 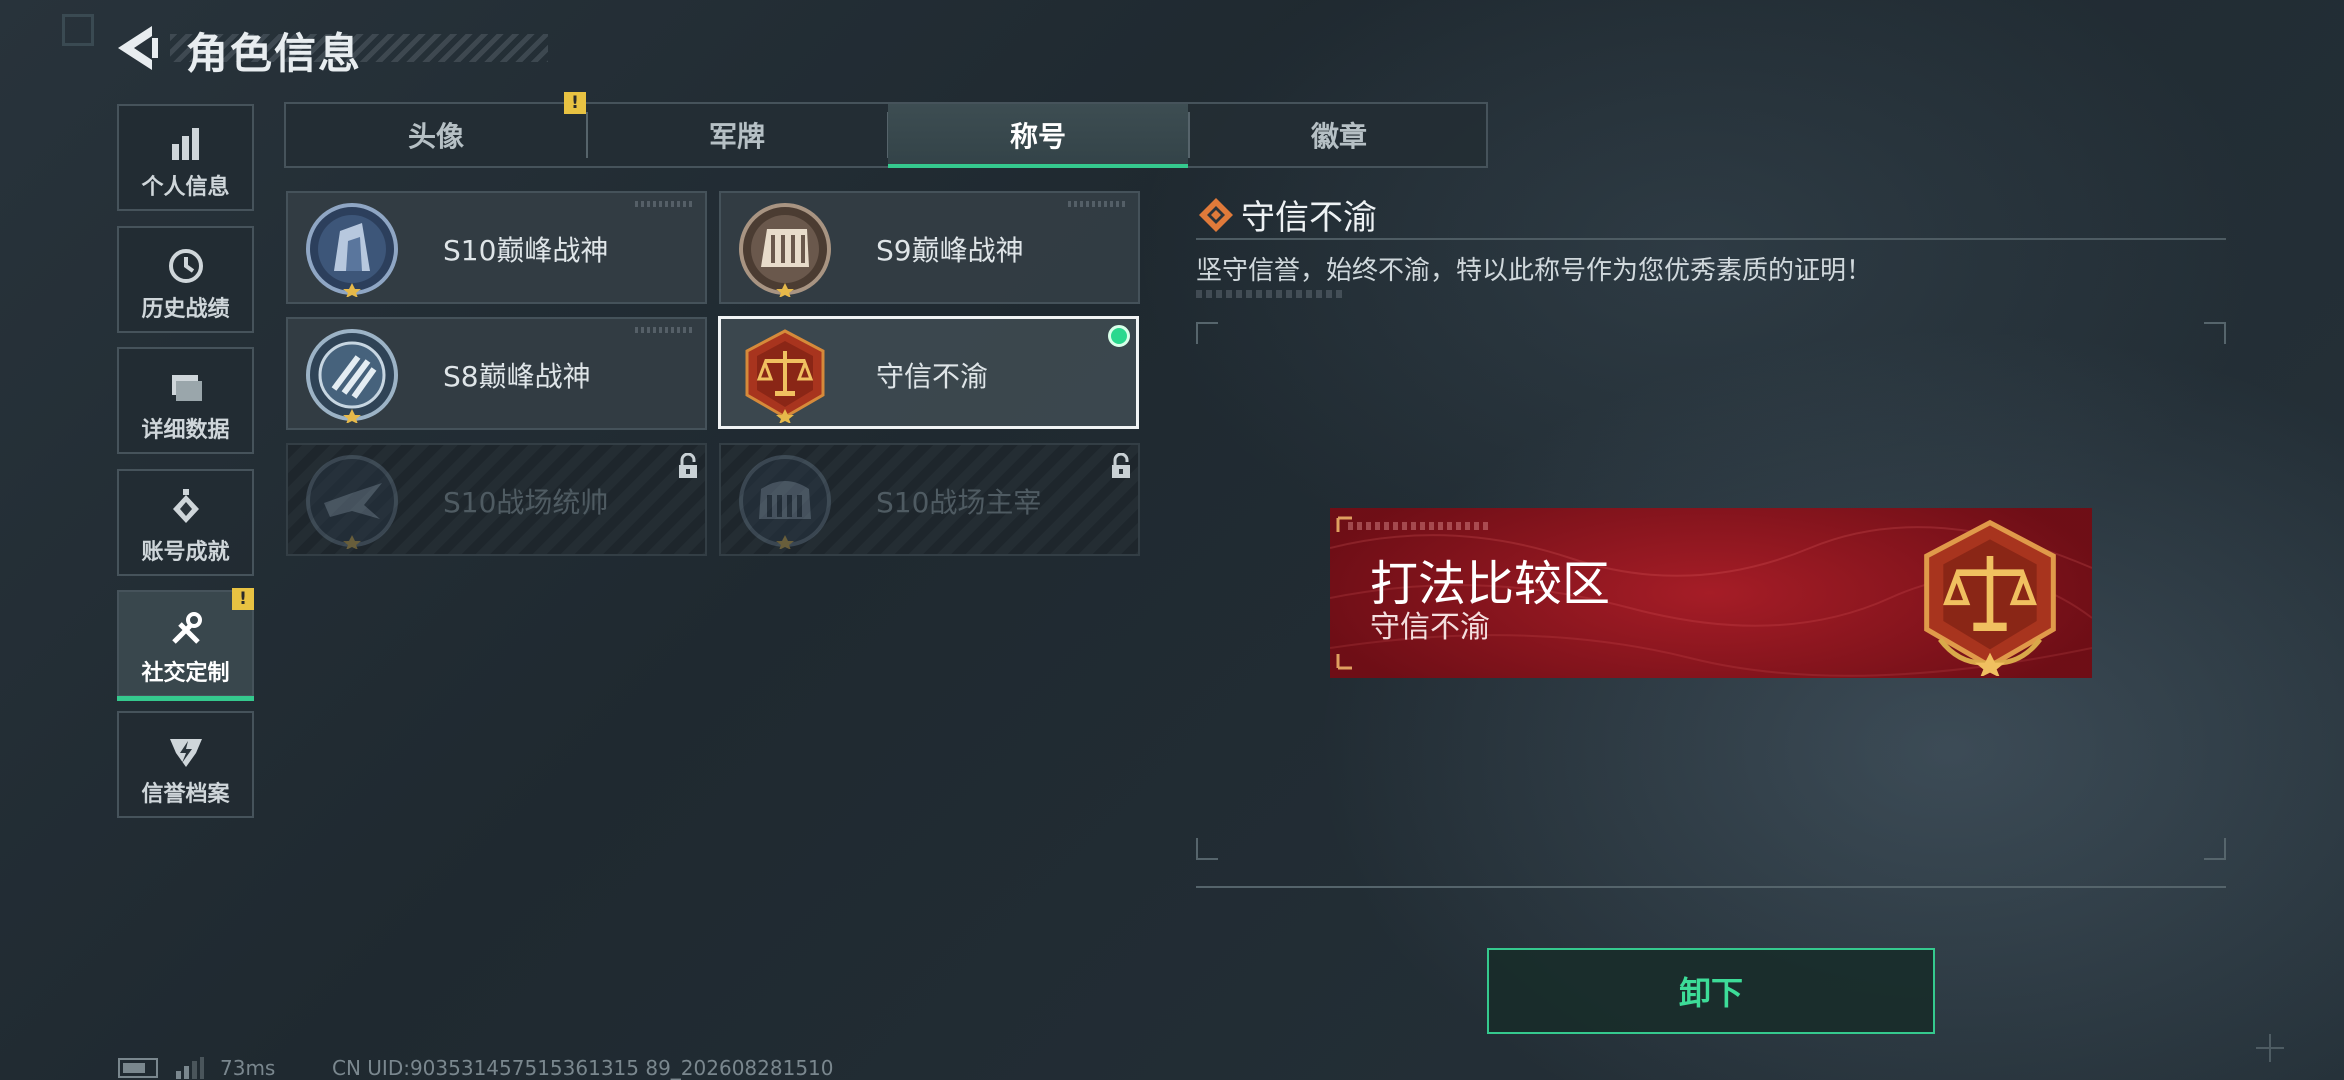 I want to click on detail-description: 坚守信誉，始终不渝，特以此称号作为您优秀素质的证明！, so click(x=1534, y=271).